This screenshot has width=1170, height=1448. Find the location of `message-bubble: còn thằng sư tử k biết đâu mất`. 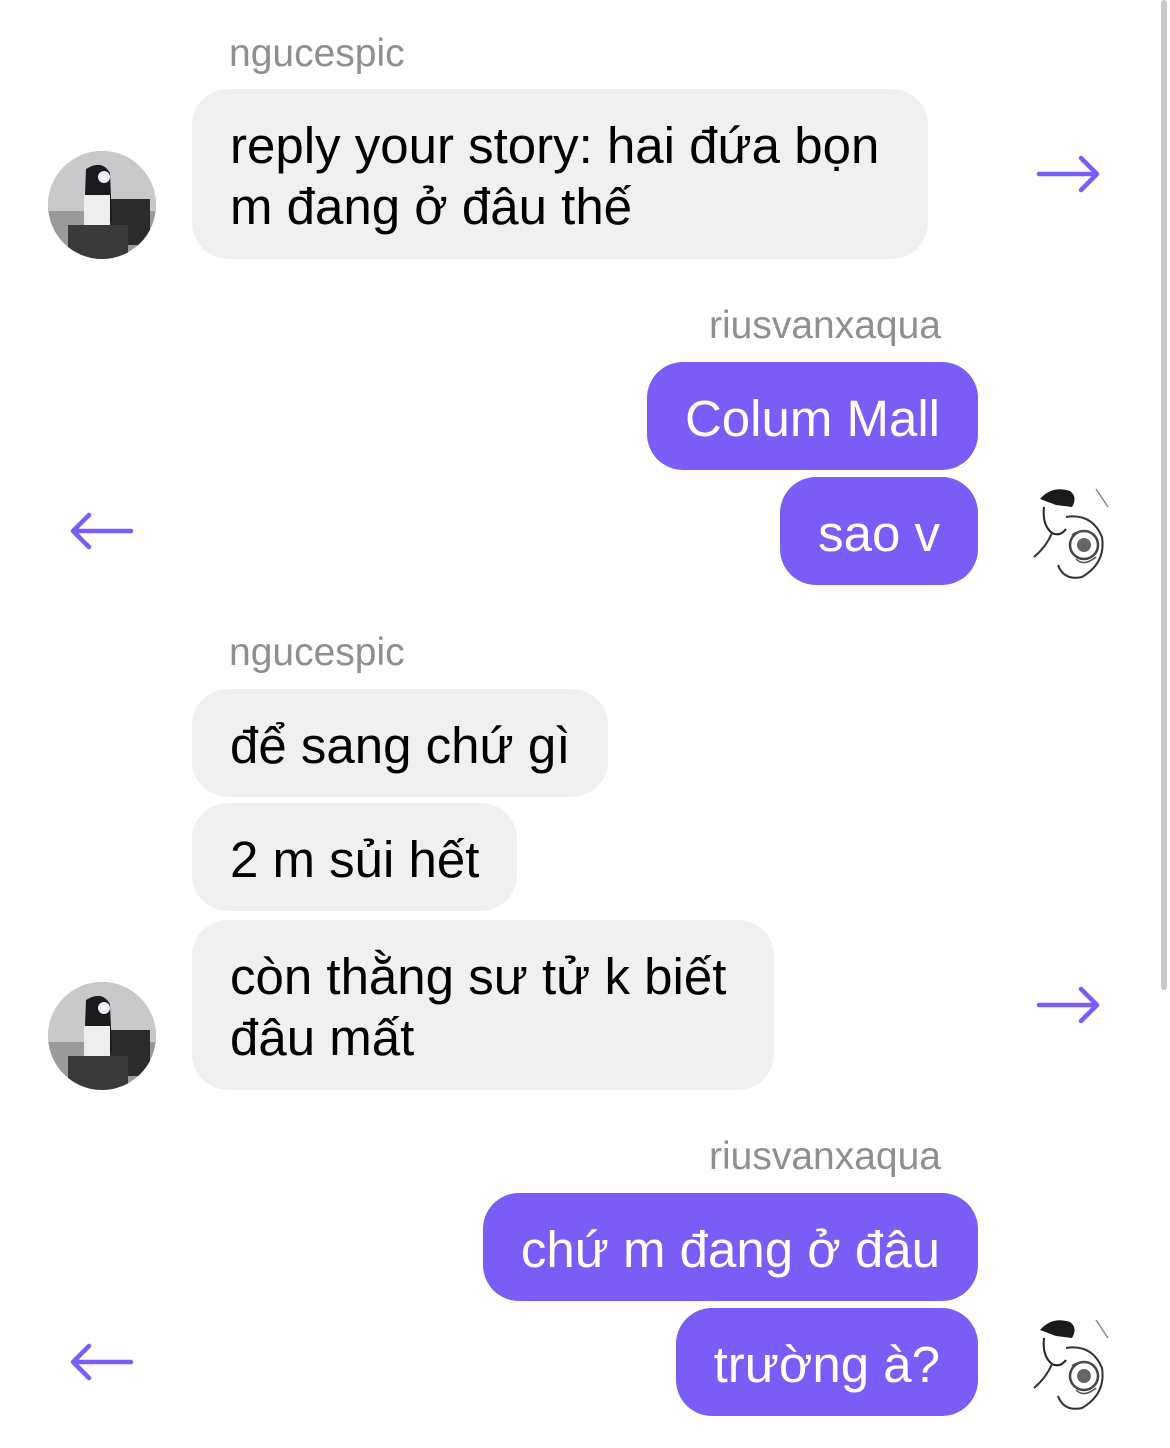

message-bubble: còn thằng sư tử k biết đâu mất is located at coordinates (483, 1005).